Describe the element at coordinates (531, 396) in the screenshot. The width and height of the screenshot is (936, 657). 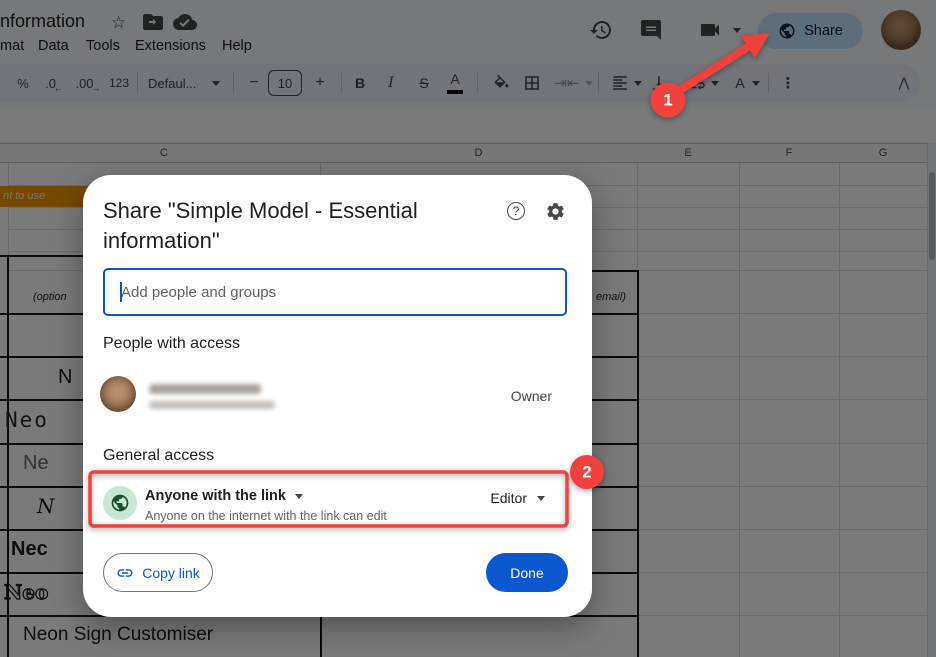
I see `owner-role-label: Owner` at that location.